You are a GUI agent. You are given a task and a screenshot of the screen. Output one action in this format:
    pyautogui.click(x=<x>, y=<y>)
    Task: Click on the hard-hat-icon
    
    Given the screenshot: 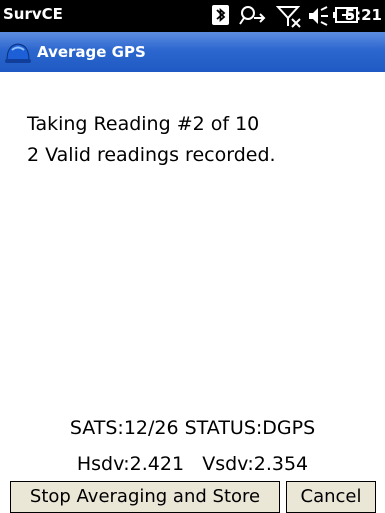 What is the action you would take?
    pyautogui.click(x=18, y=53)
    